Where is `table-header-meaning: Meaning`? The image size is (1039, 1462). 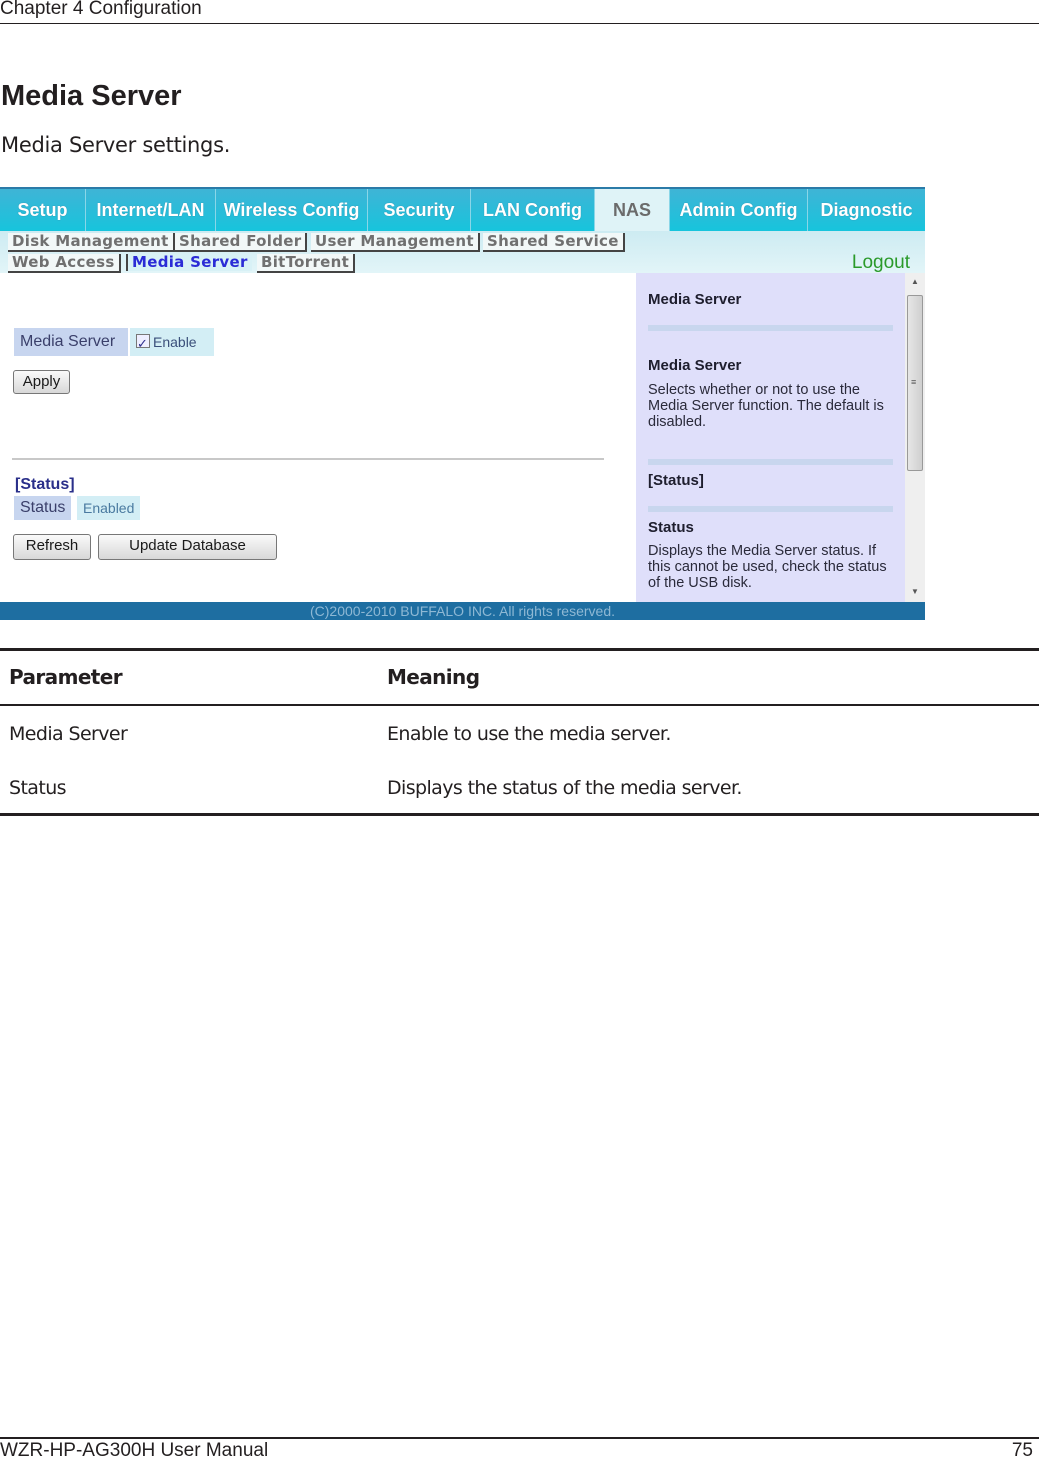
table-header-meaning: Meaning is located at coordinates (433, 677).